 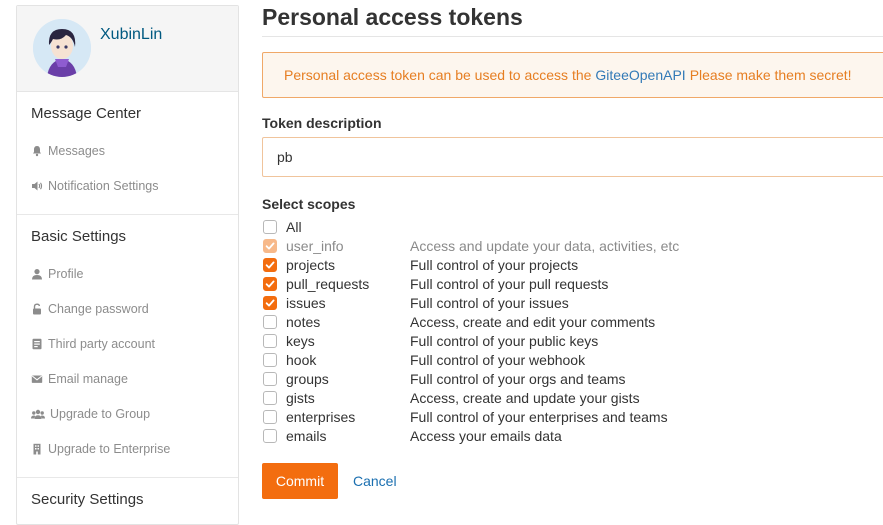 What do you see at coordinates (37, 309) in the screenshot?
I see `unlock-icon` at bounding box center [37, 309].